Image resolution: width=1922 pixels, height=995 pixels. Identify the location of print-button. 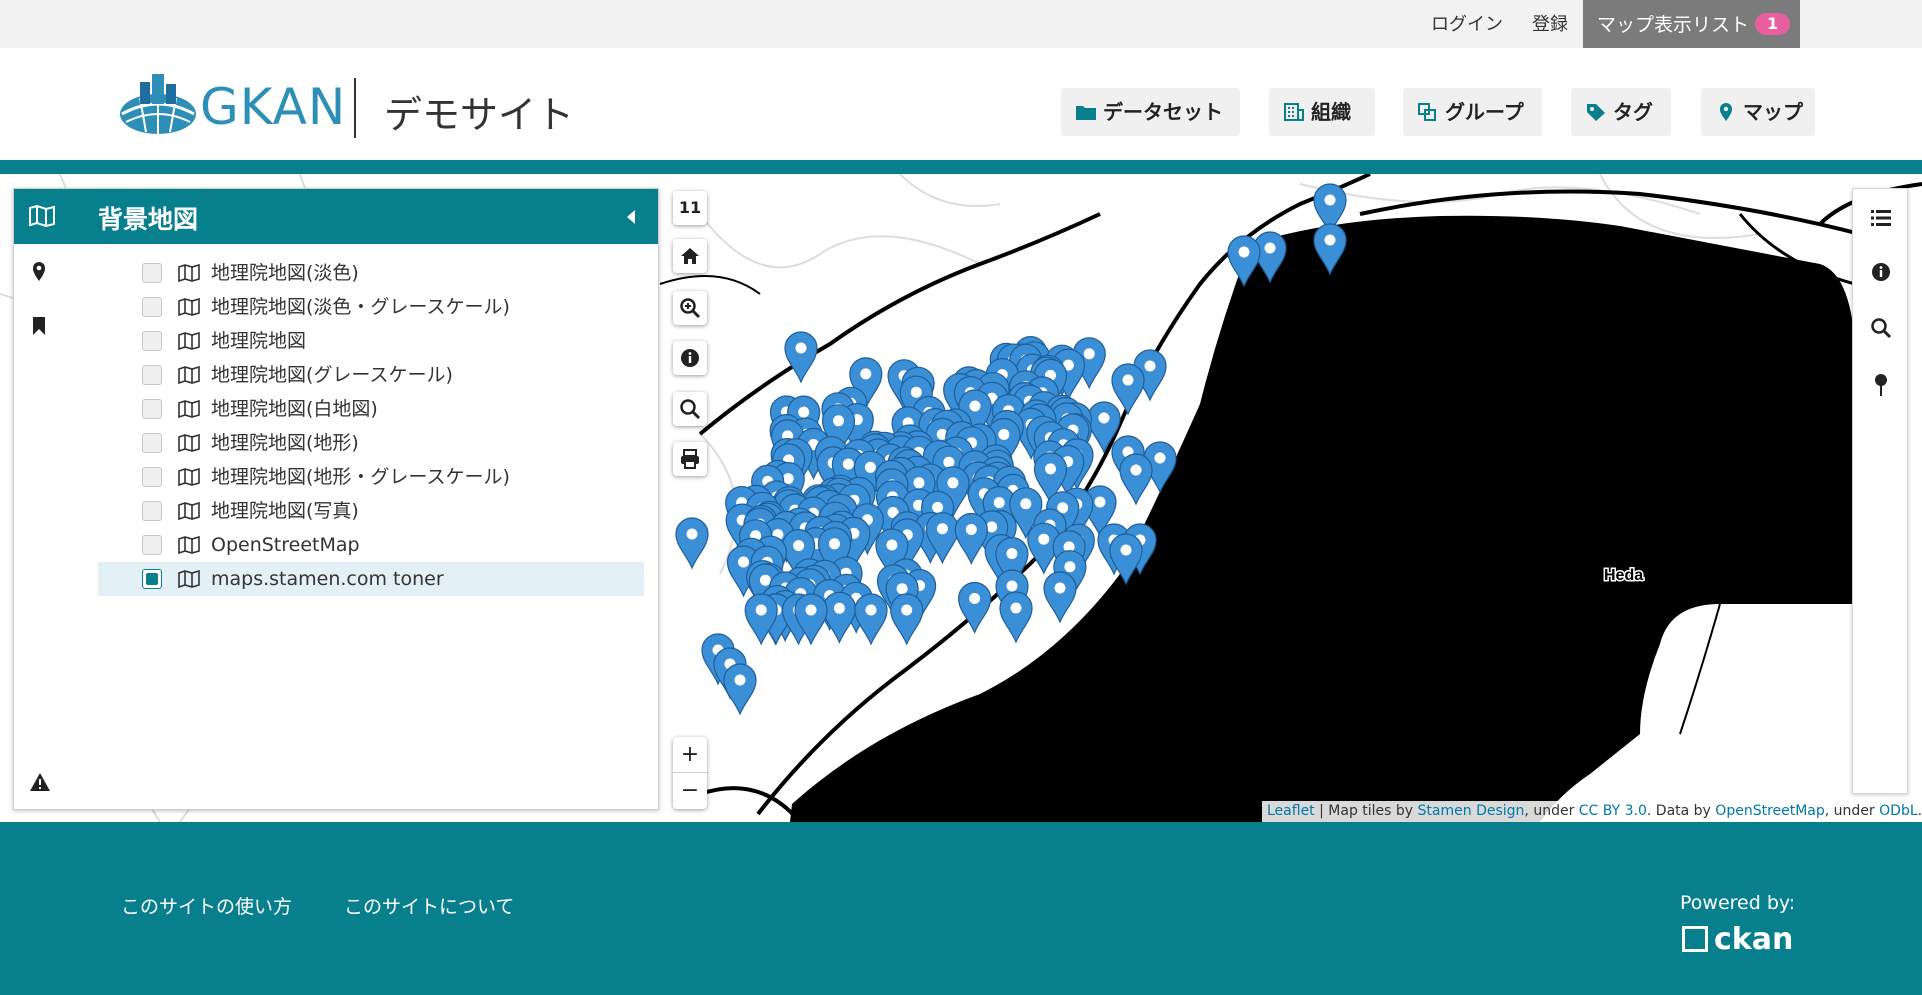
(690, 459).